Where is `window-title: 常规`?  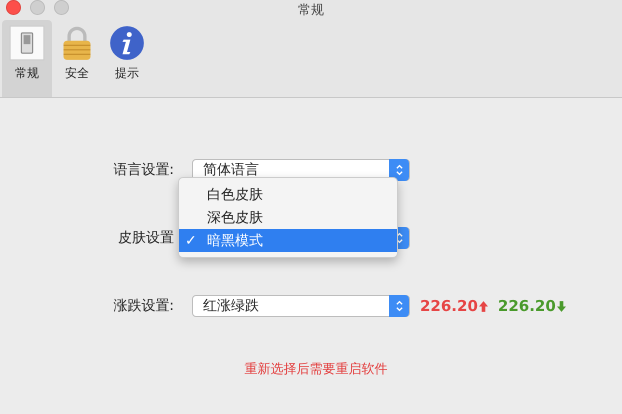 window-title: 常规 is located at coordinates (311, 10).